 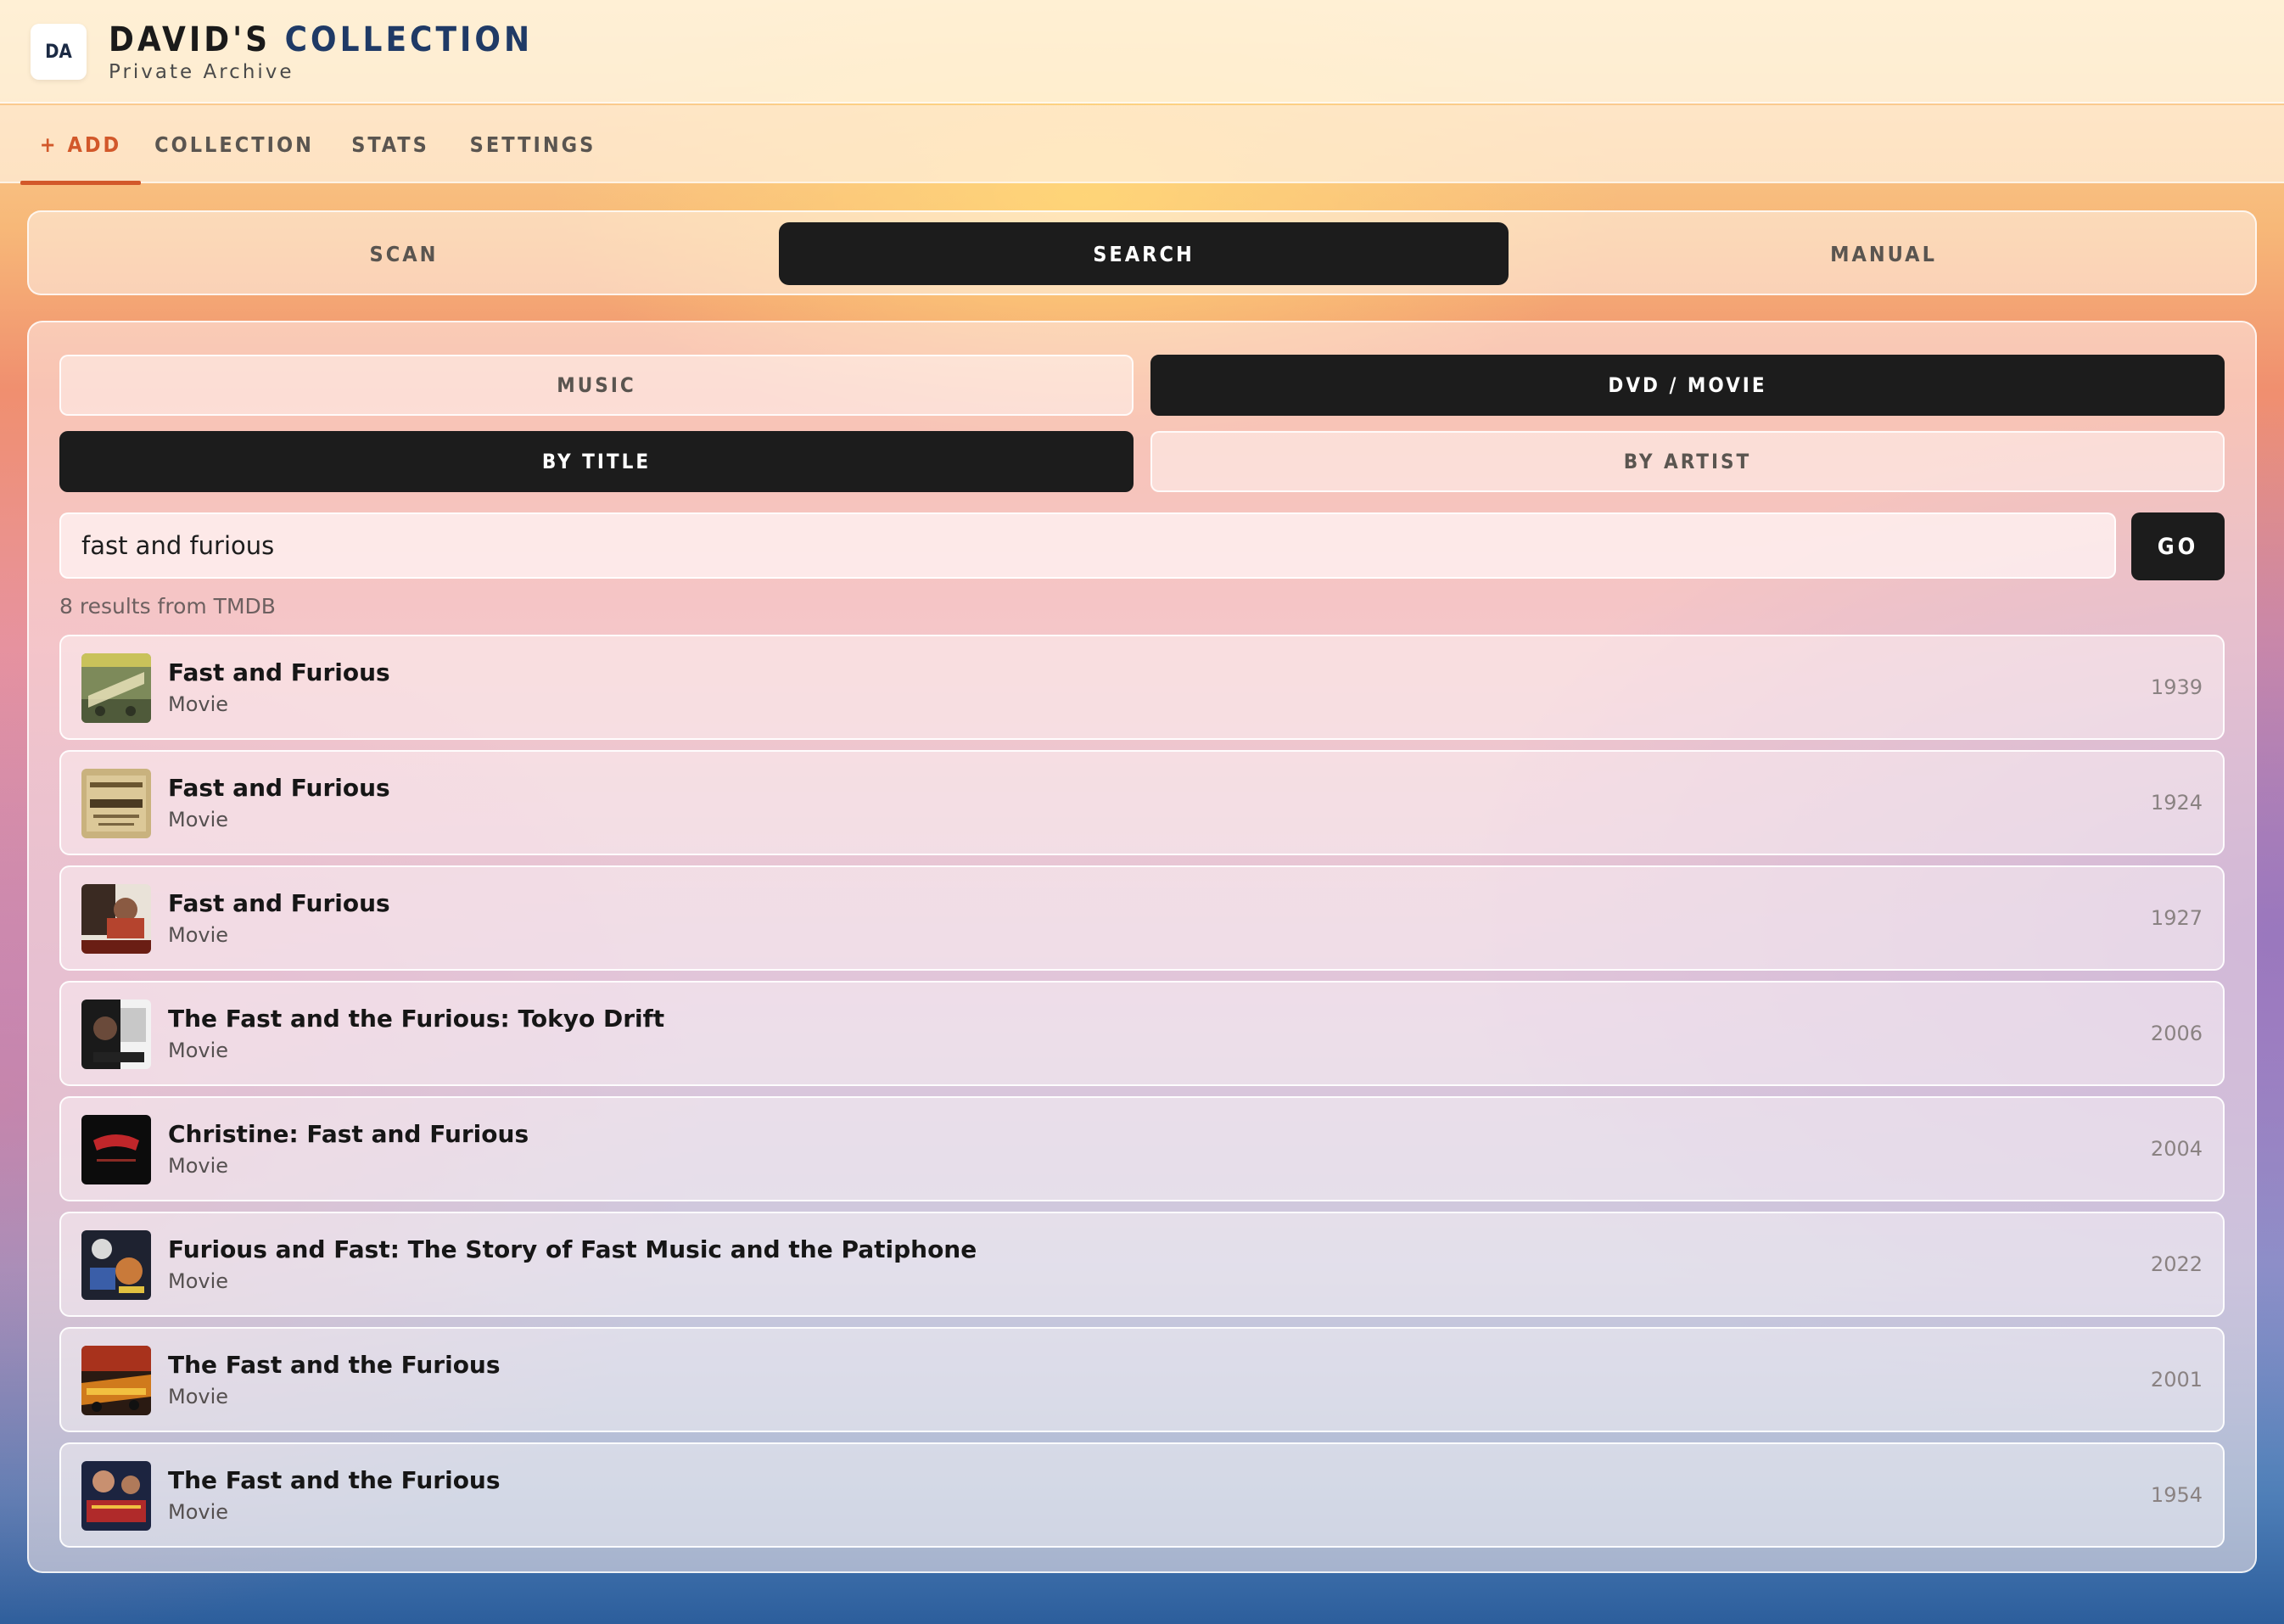 I want to click on dvd-movie-type-button: DVD / MOVIE, so click(x=1688, y=385).